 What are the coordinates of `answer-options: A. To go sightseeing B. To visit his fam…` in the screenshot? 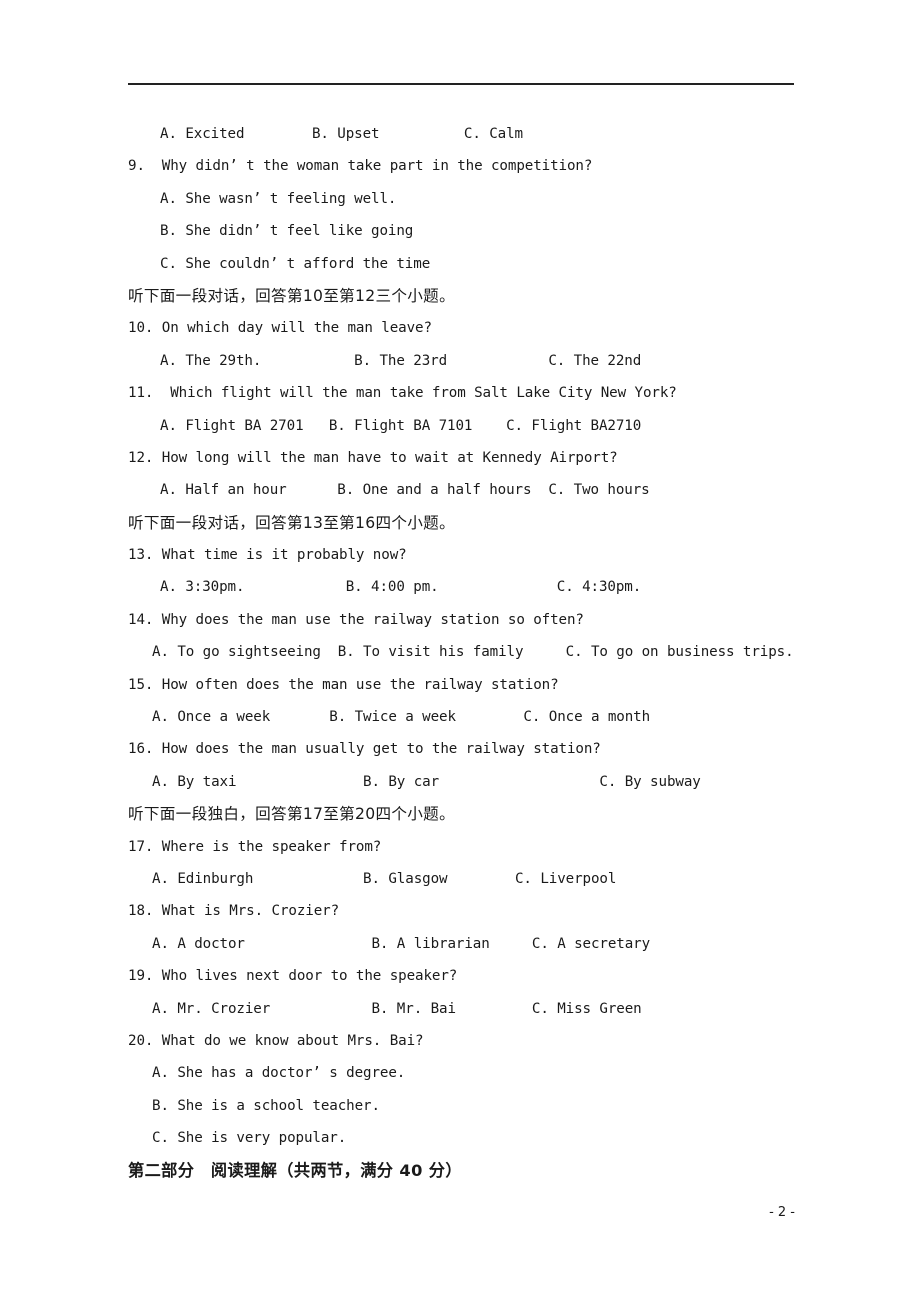 It's located at (473, 652).